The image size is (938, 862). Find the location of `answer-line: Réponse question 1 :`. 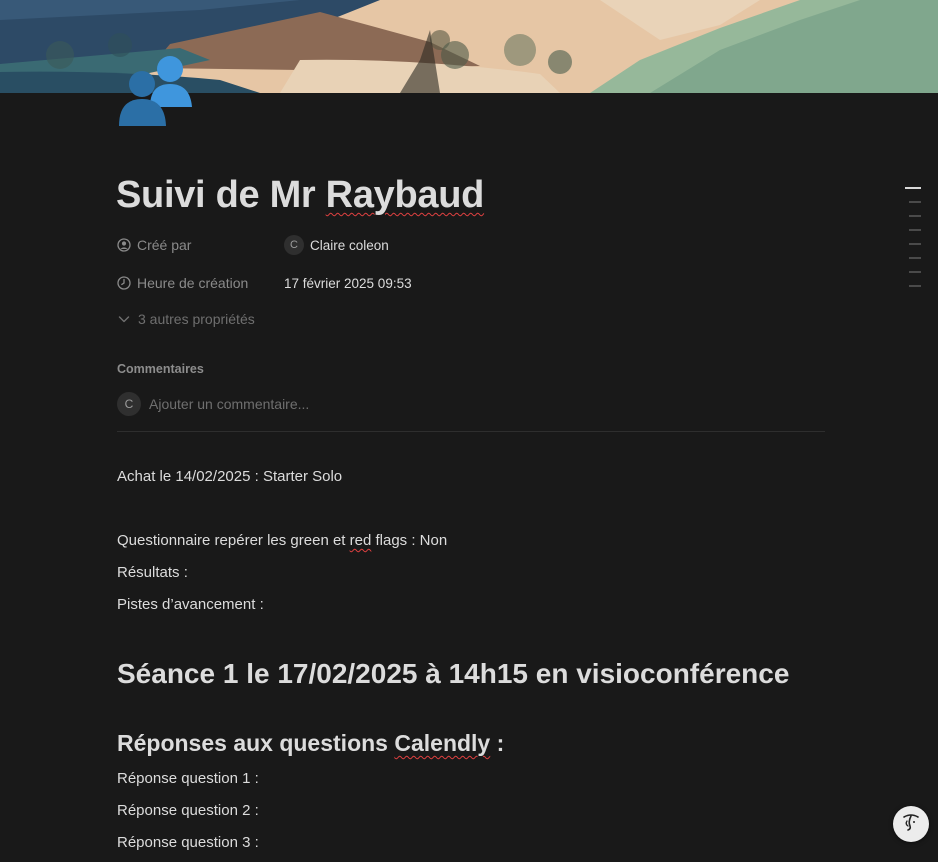

answer-line: Réponse question 1 : is located at coordinates (188, 778).